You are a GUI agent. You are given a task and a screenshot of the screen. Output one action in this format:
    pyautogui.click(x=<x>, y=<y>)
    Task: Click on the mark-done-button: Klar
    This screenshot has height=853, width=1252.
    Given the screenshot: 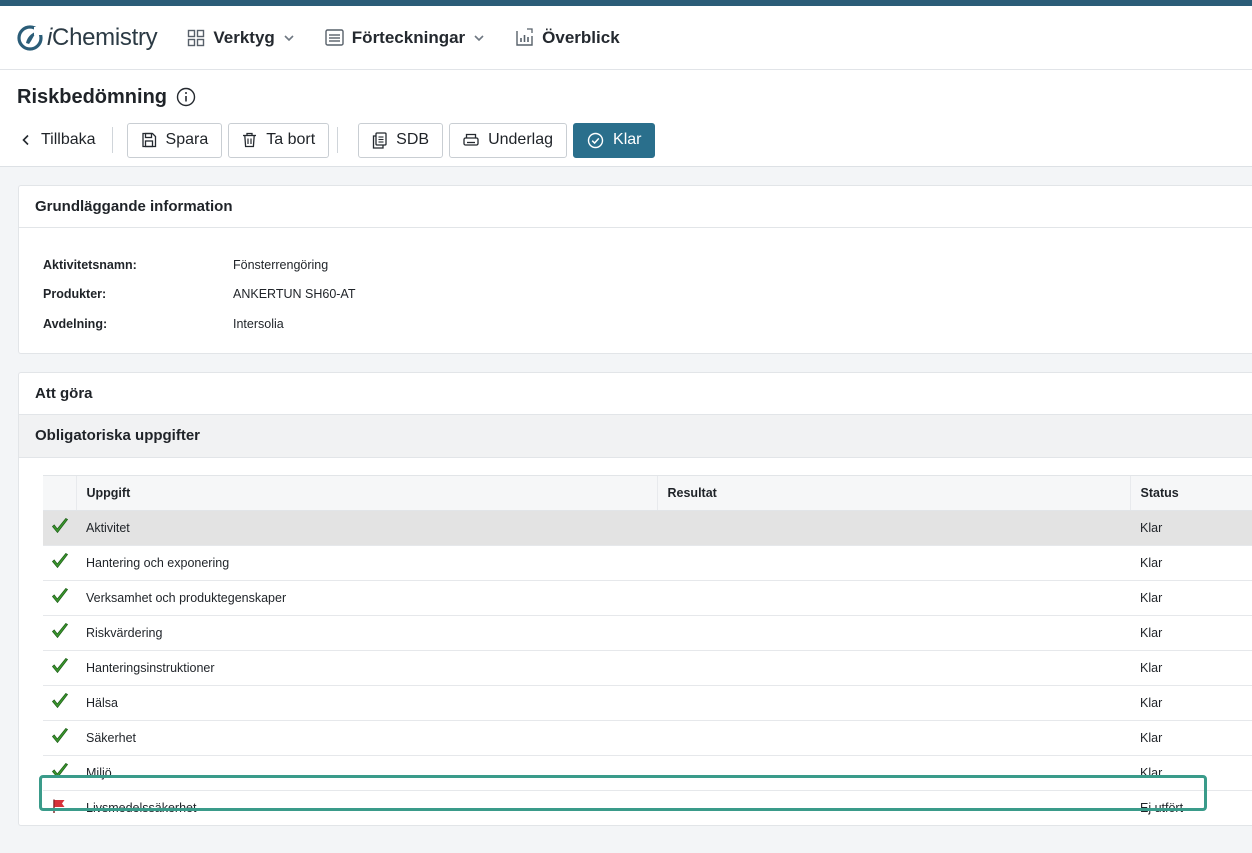 What is the action you would take?
    pyautogui.click(x=614, y=140)
    